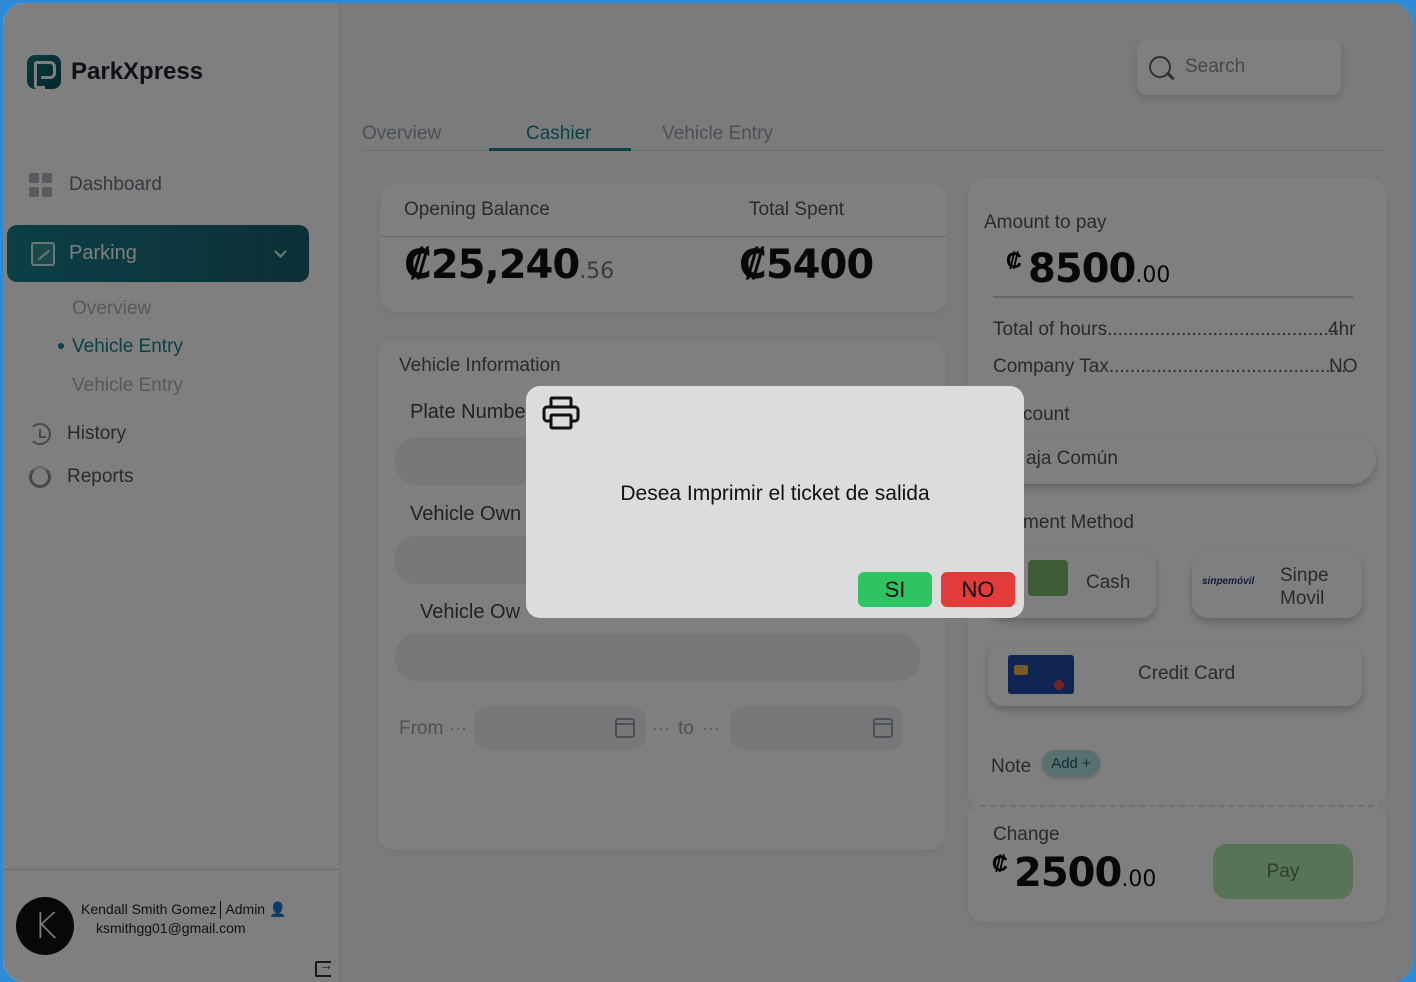 Image resolution: width=1416 pixels, height=982 pixels. I want to click on printer-icon, so click(561, 413).